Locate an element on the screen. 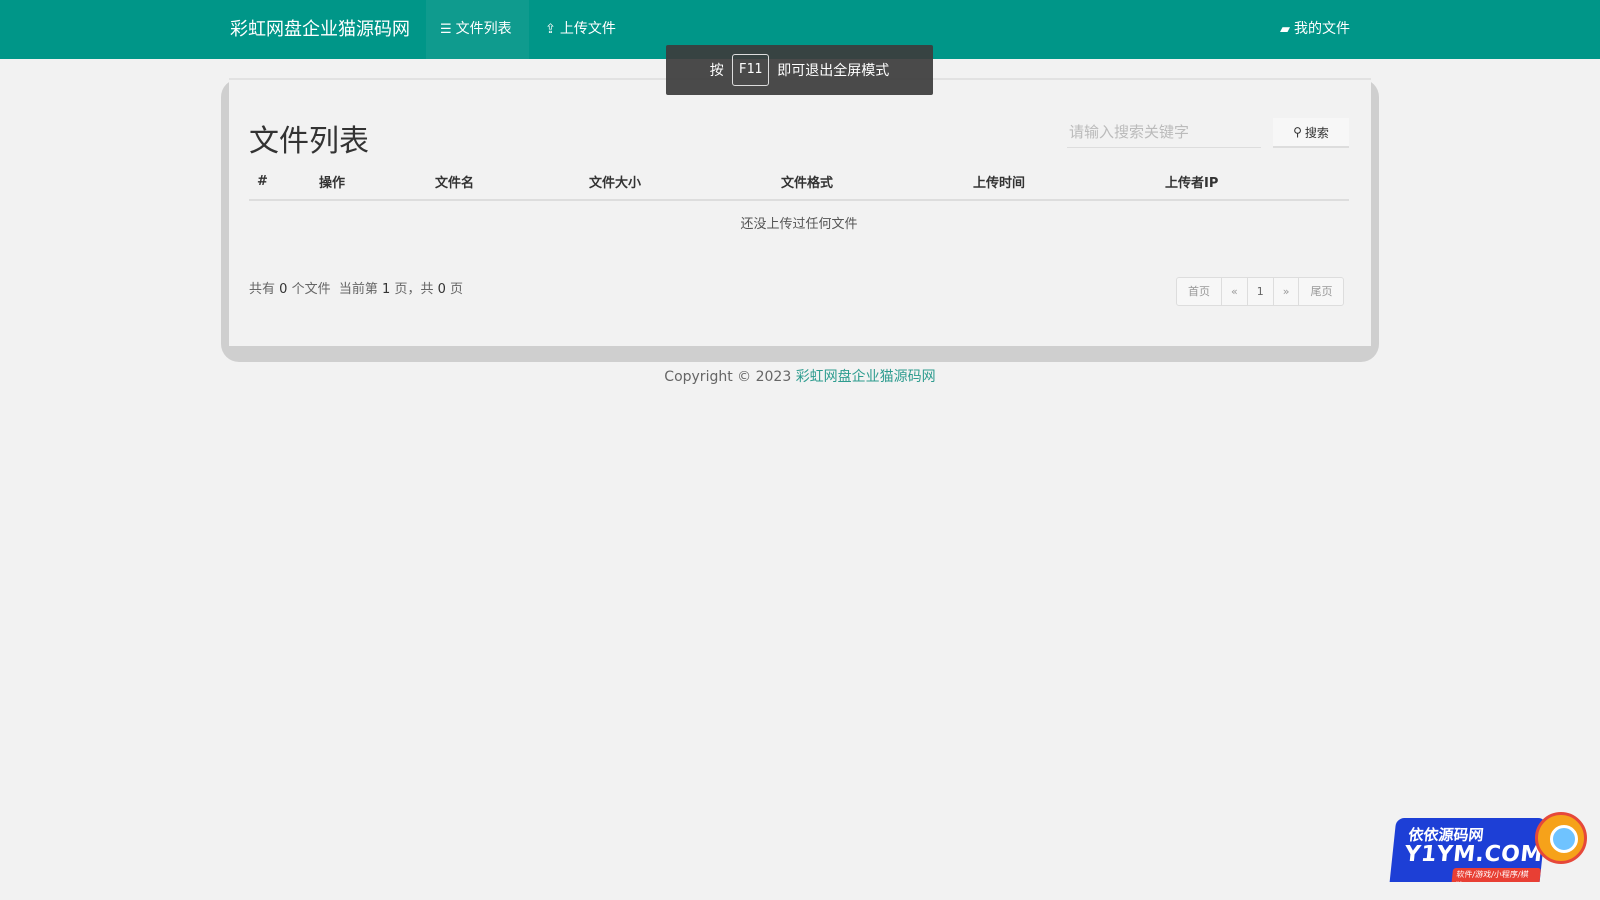 The image size is (1600, 900). total-pages: 0 is located at coordinates (441, 289).